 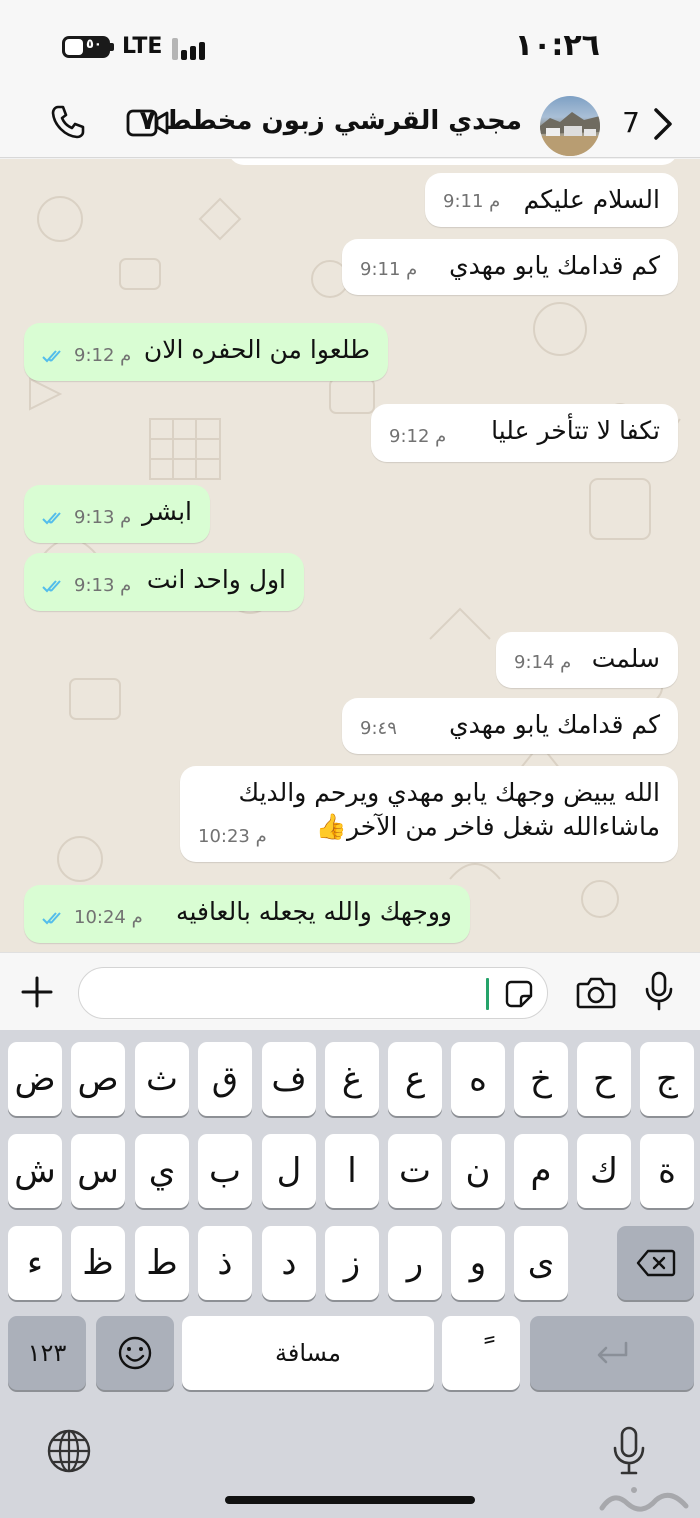 I want to click on message-text: كم قدامك يابو مهدي, so click(x=554, y=724).